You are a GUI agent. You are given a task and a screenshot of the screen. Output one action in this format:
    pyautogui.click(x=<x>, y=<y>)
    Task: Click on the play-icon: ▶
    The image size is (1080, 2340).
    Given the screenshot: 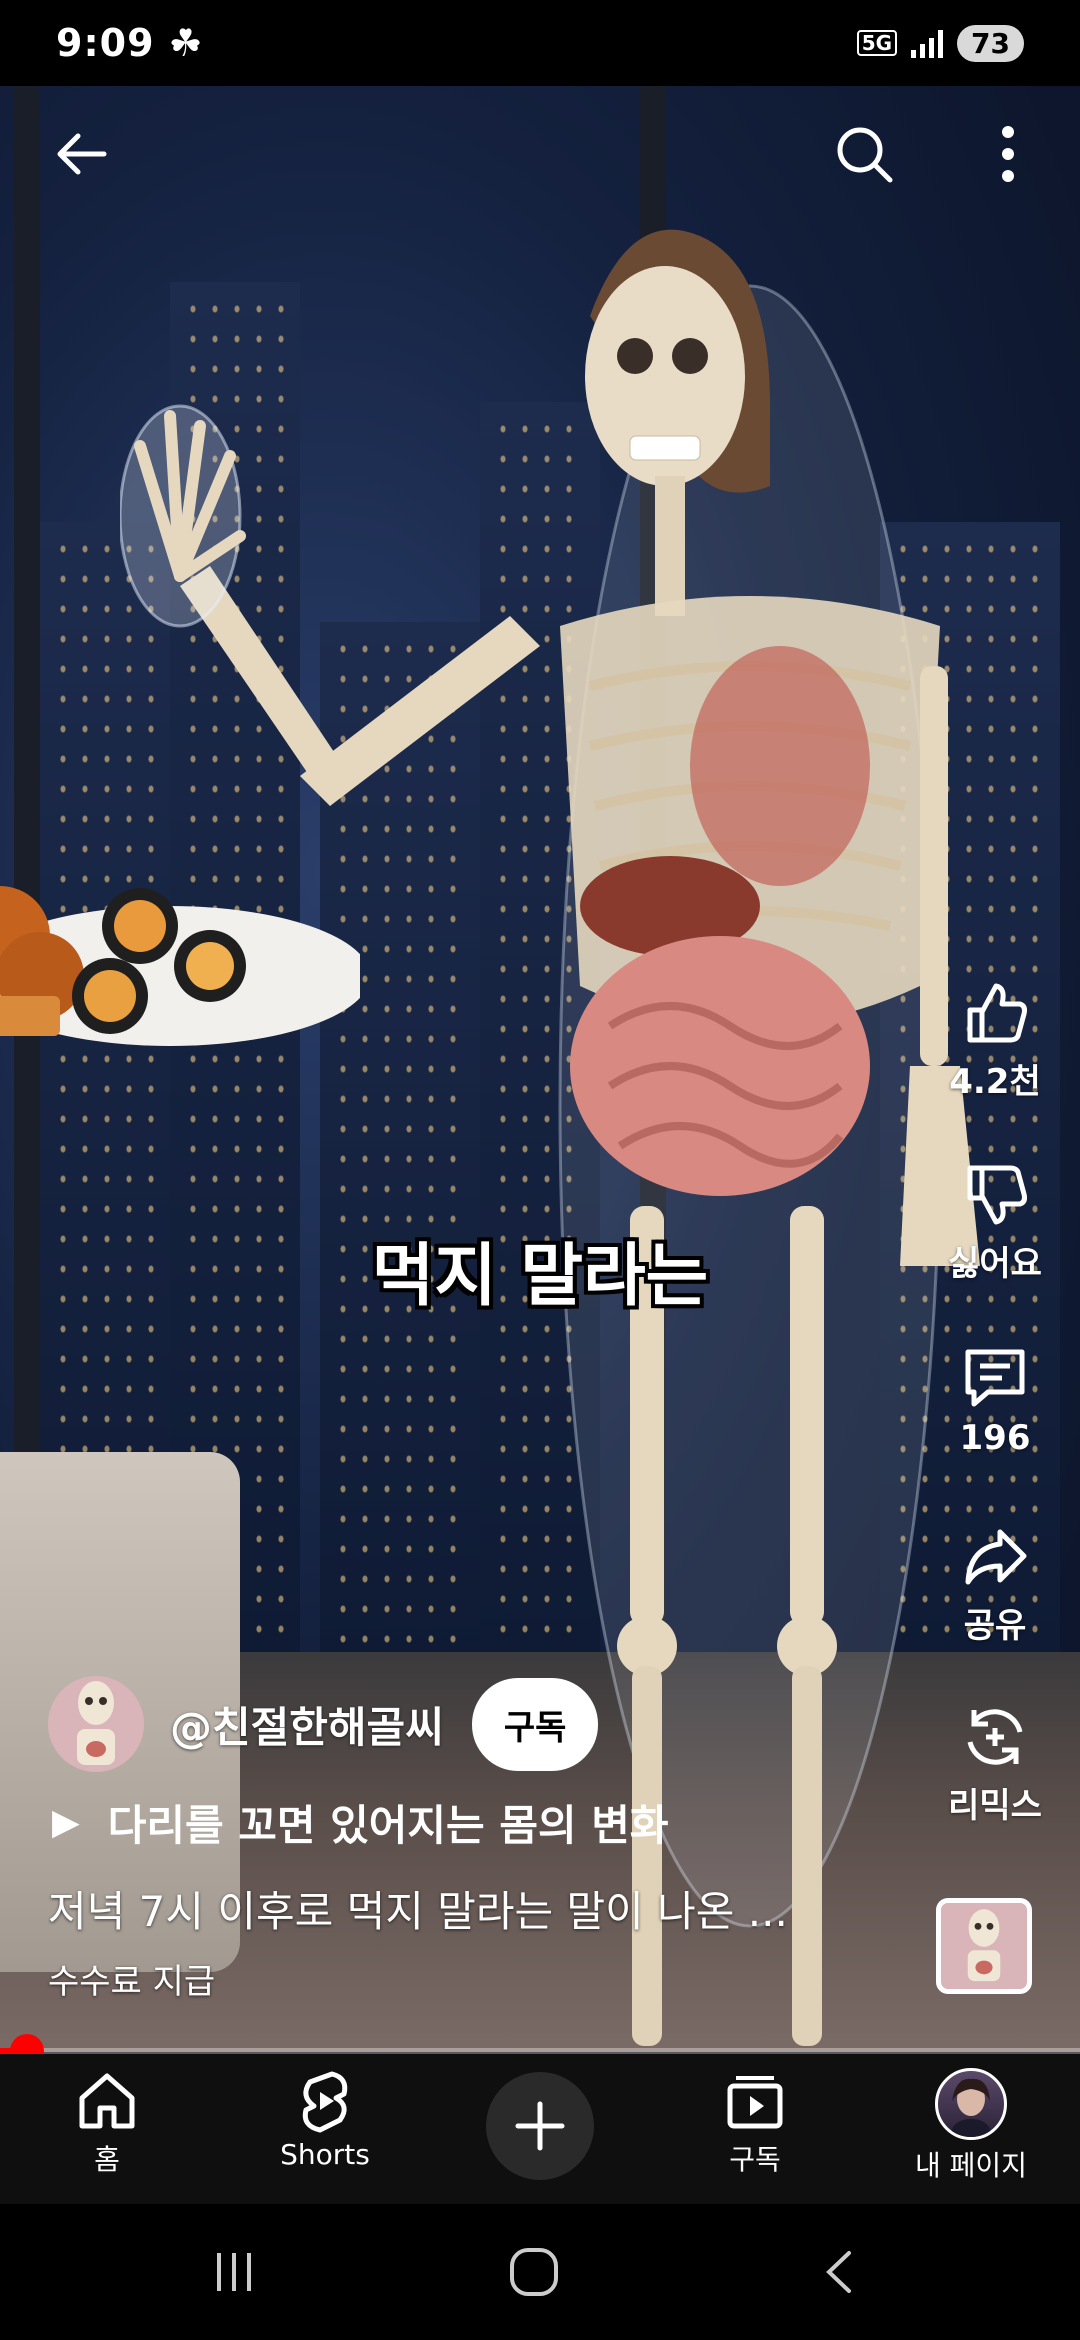 What is the action you would take?
    pyautogui.click(x=66, y=1822)
    